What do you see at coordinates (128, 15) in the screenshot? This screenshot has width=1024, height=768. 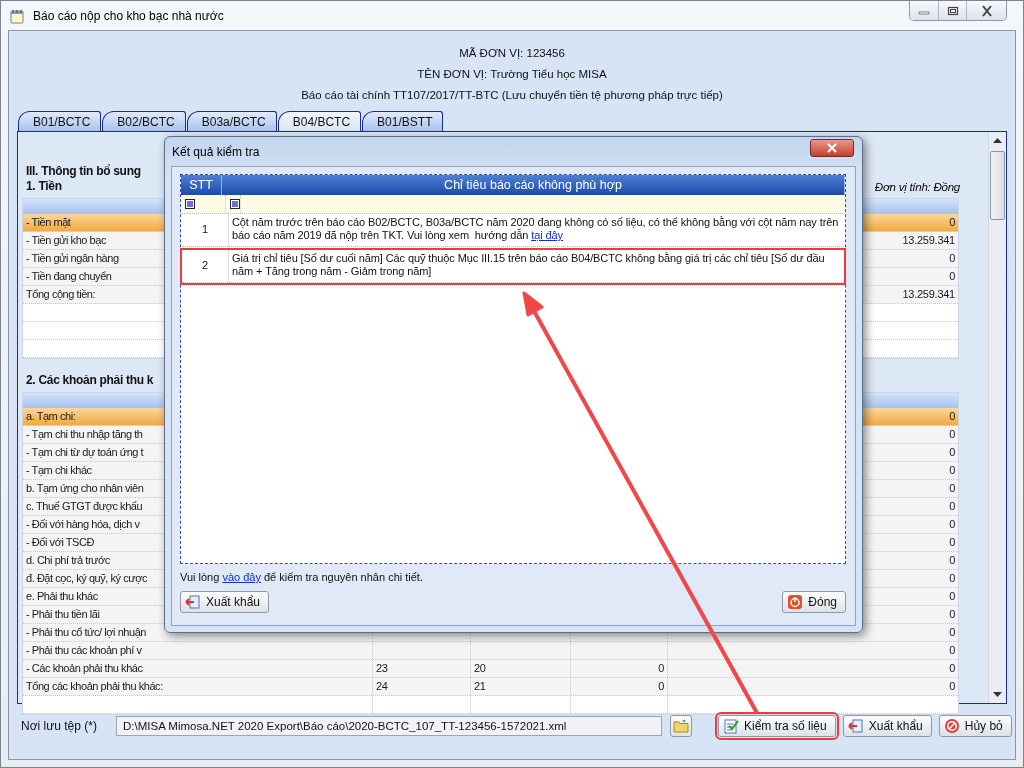 I see `window-title: Báo cáo nộp cho kho bạc nhà nước` at bounding box center [128, 15].